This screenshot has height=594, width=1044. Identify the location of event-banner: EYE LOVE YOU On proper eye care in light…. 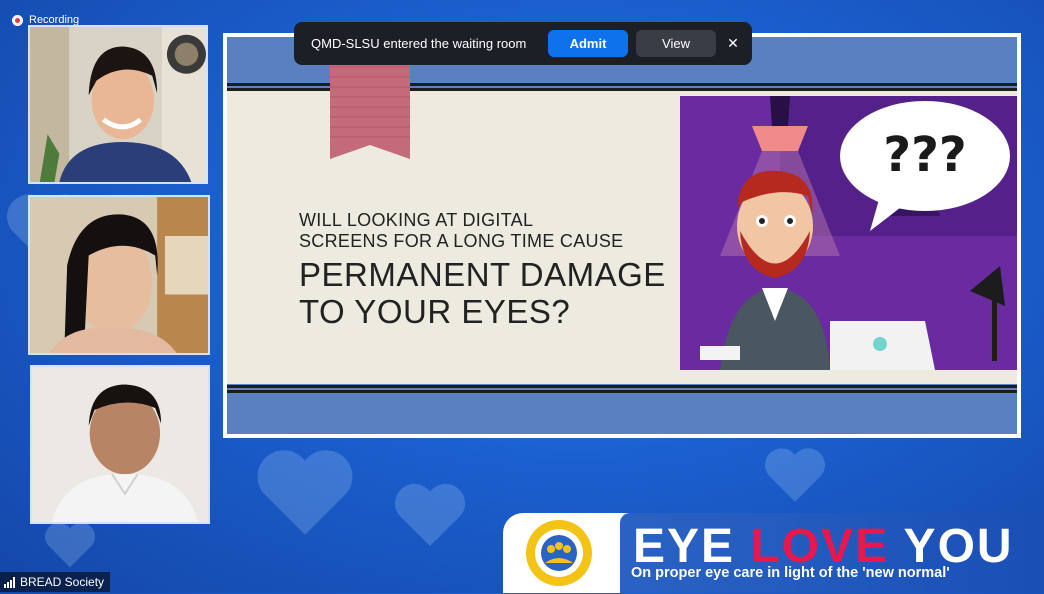
(773, 553).